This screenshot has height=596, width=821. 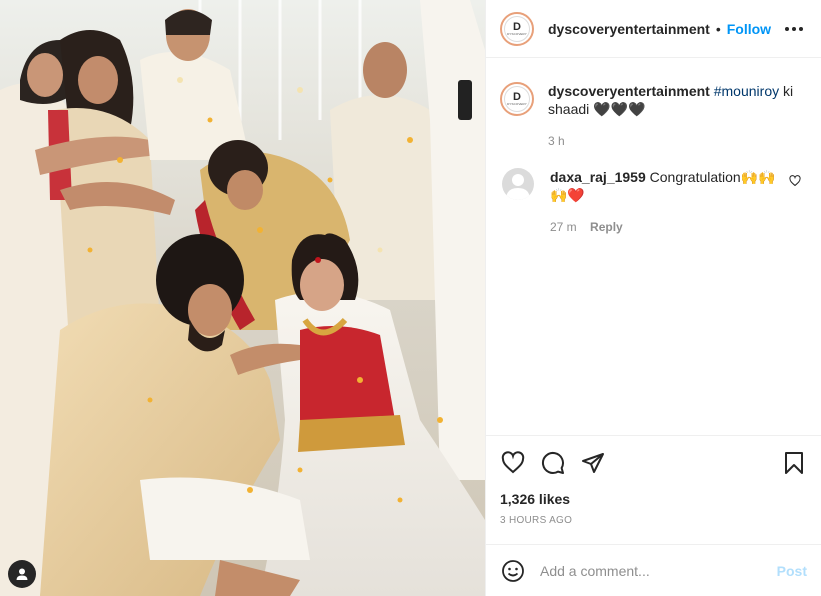 I want to click on comment-button, so click(x=553, y=463).